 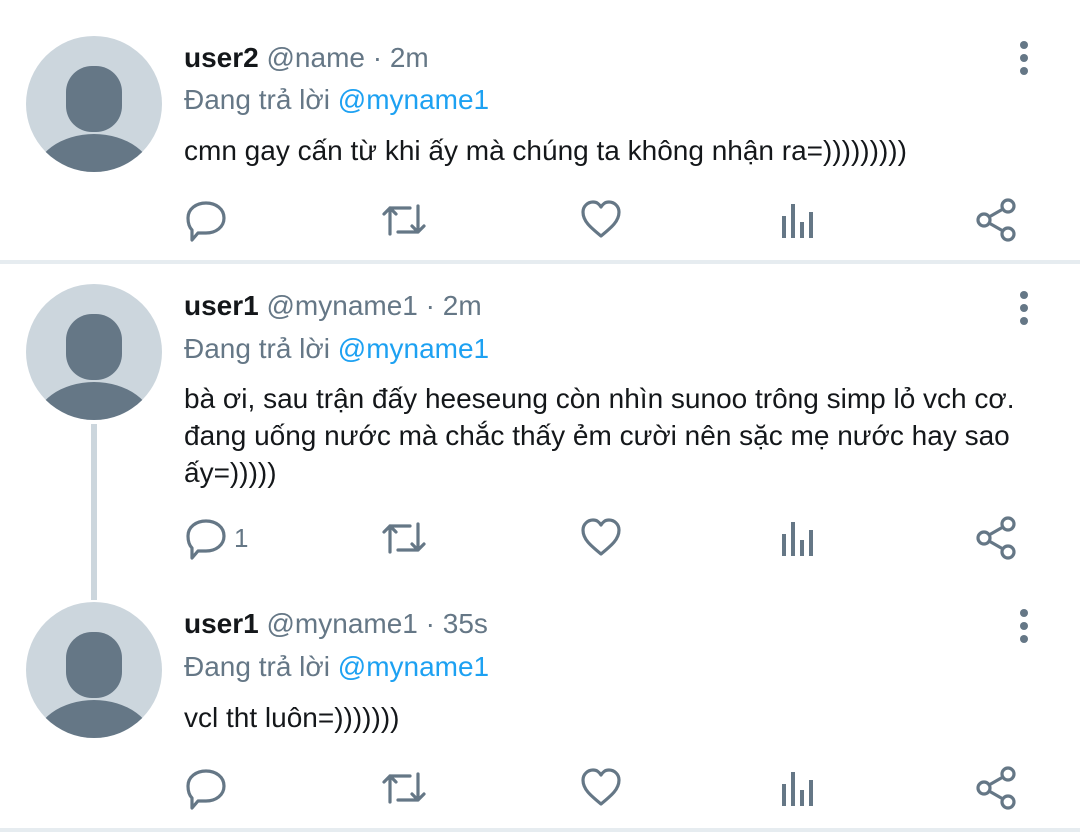 I want to click on divider, so click(x=540, y=830).